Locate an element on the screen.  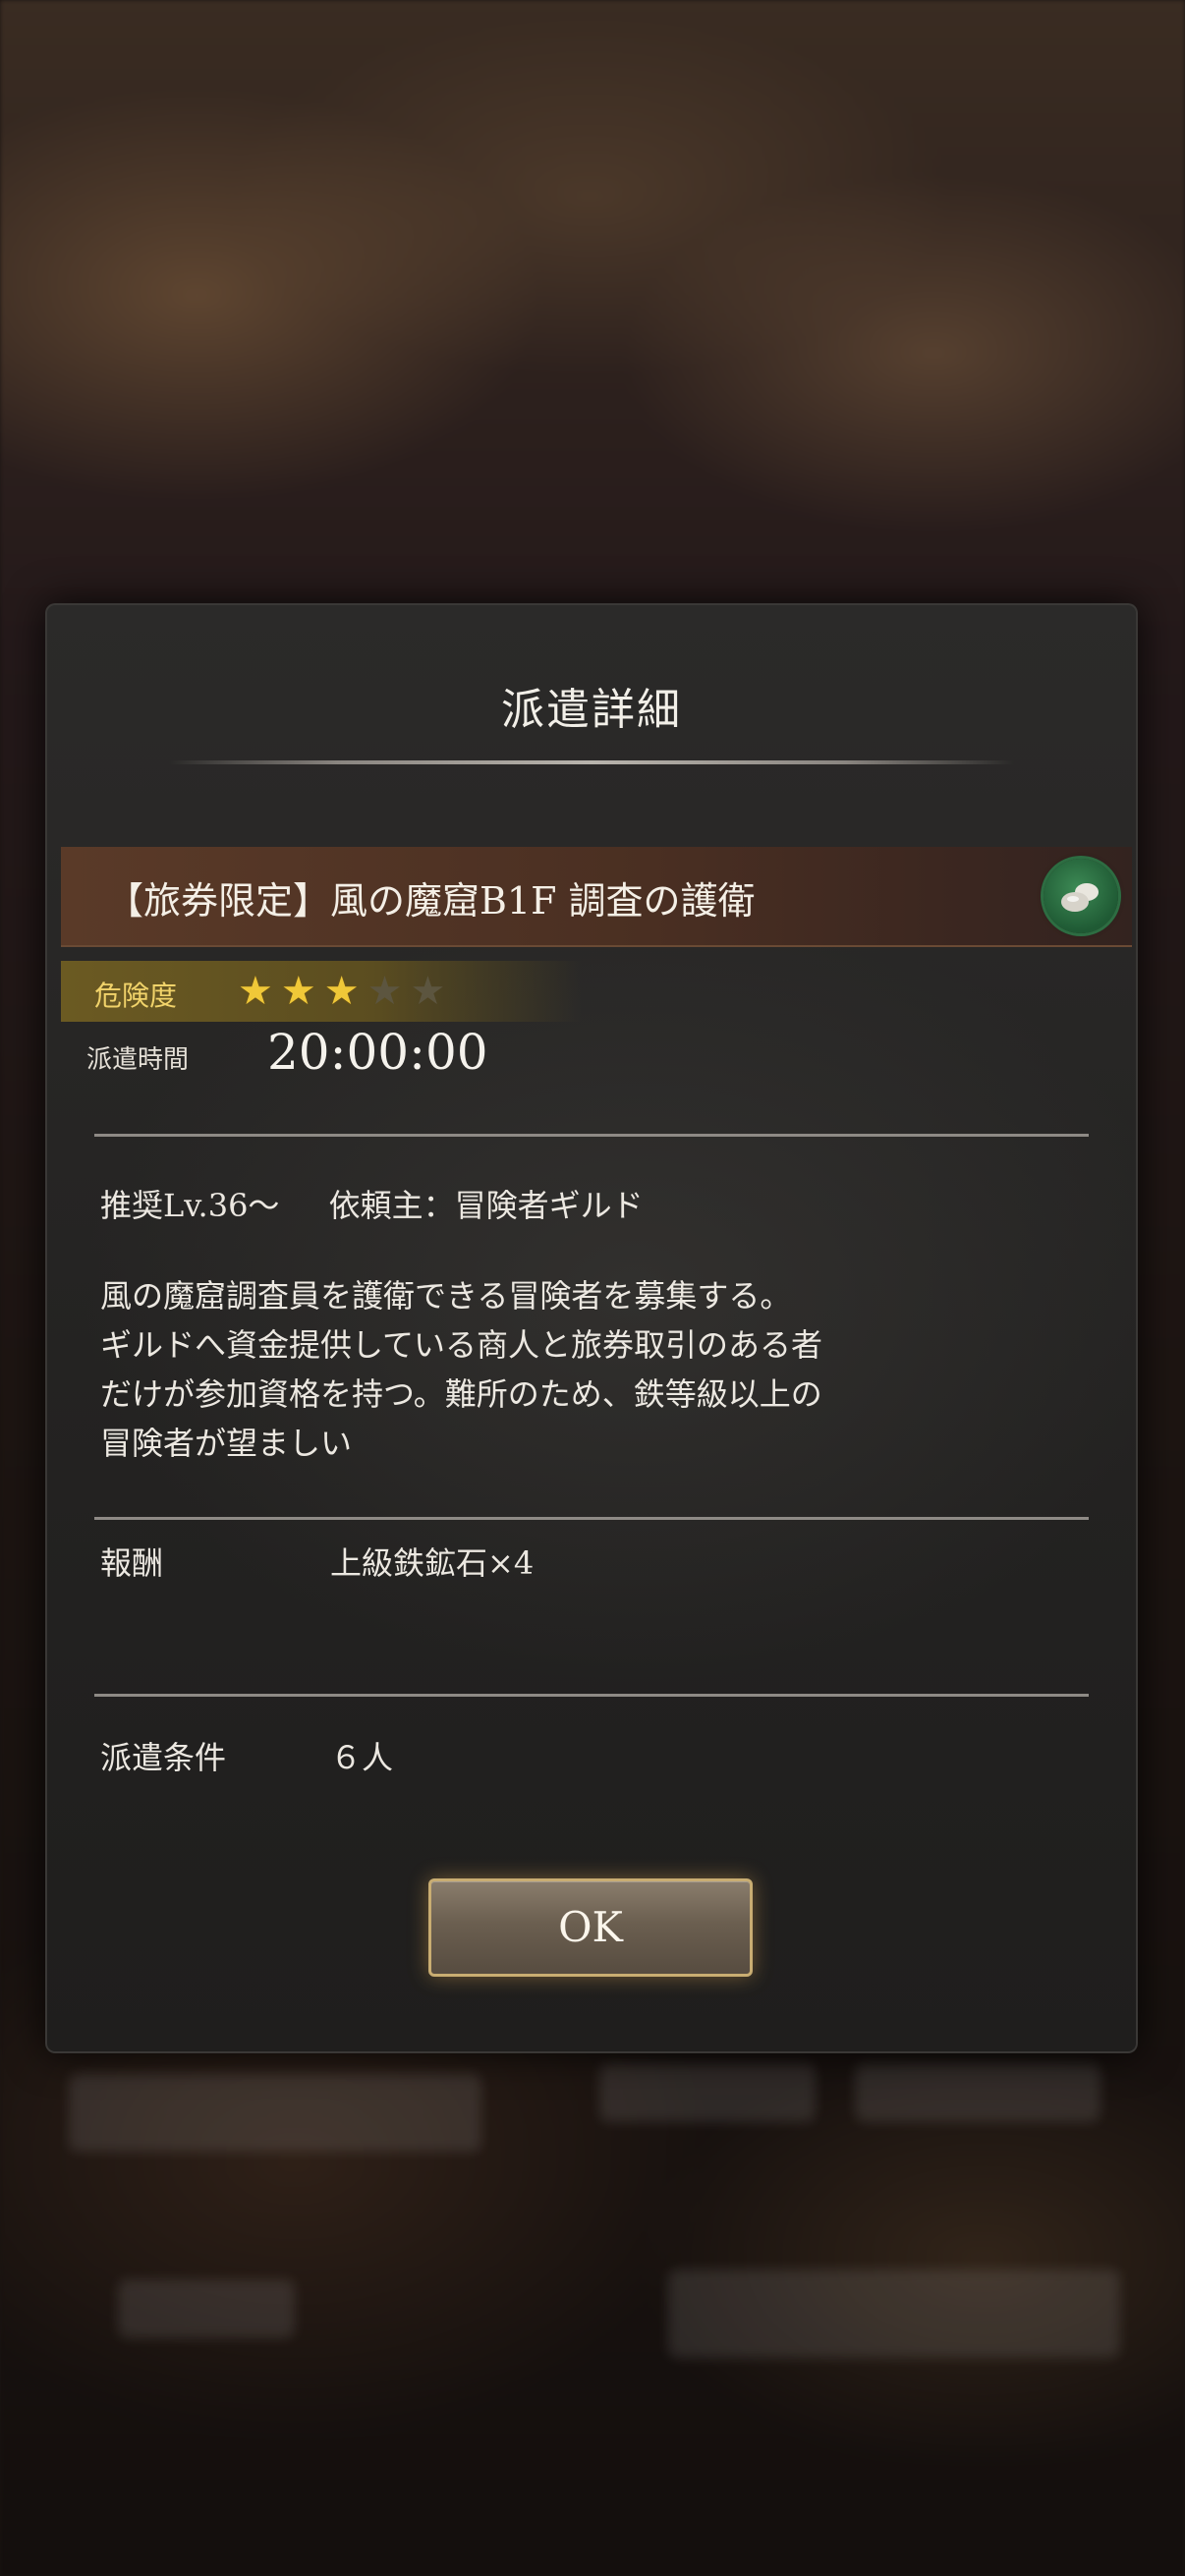
mission-info-line: 推奨Lv.36～ 依頼主：冒険者ギルド is located at coordinates (392, 1203).